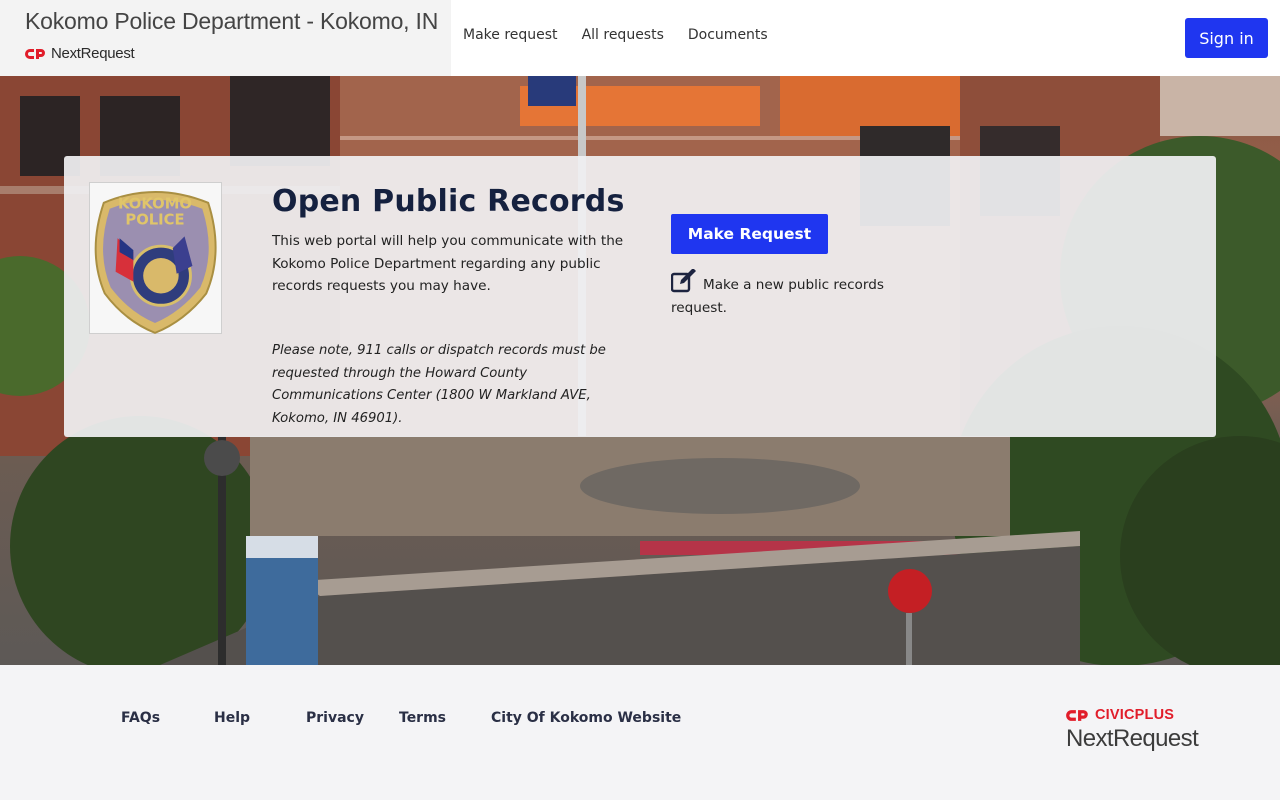  What do you see at coordinates (232, 718) in the screenshot?
I see `footer-link-help: Help` at bounding box center [232, 718].